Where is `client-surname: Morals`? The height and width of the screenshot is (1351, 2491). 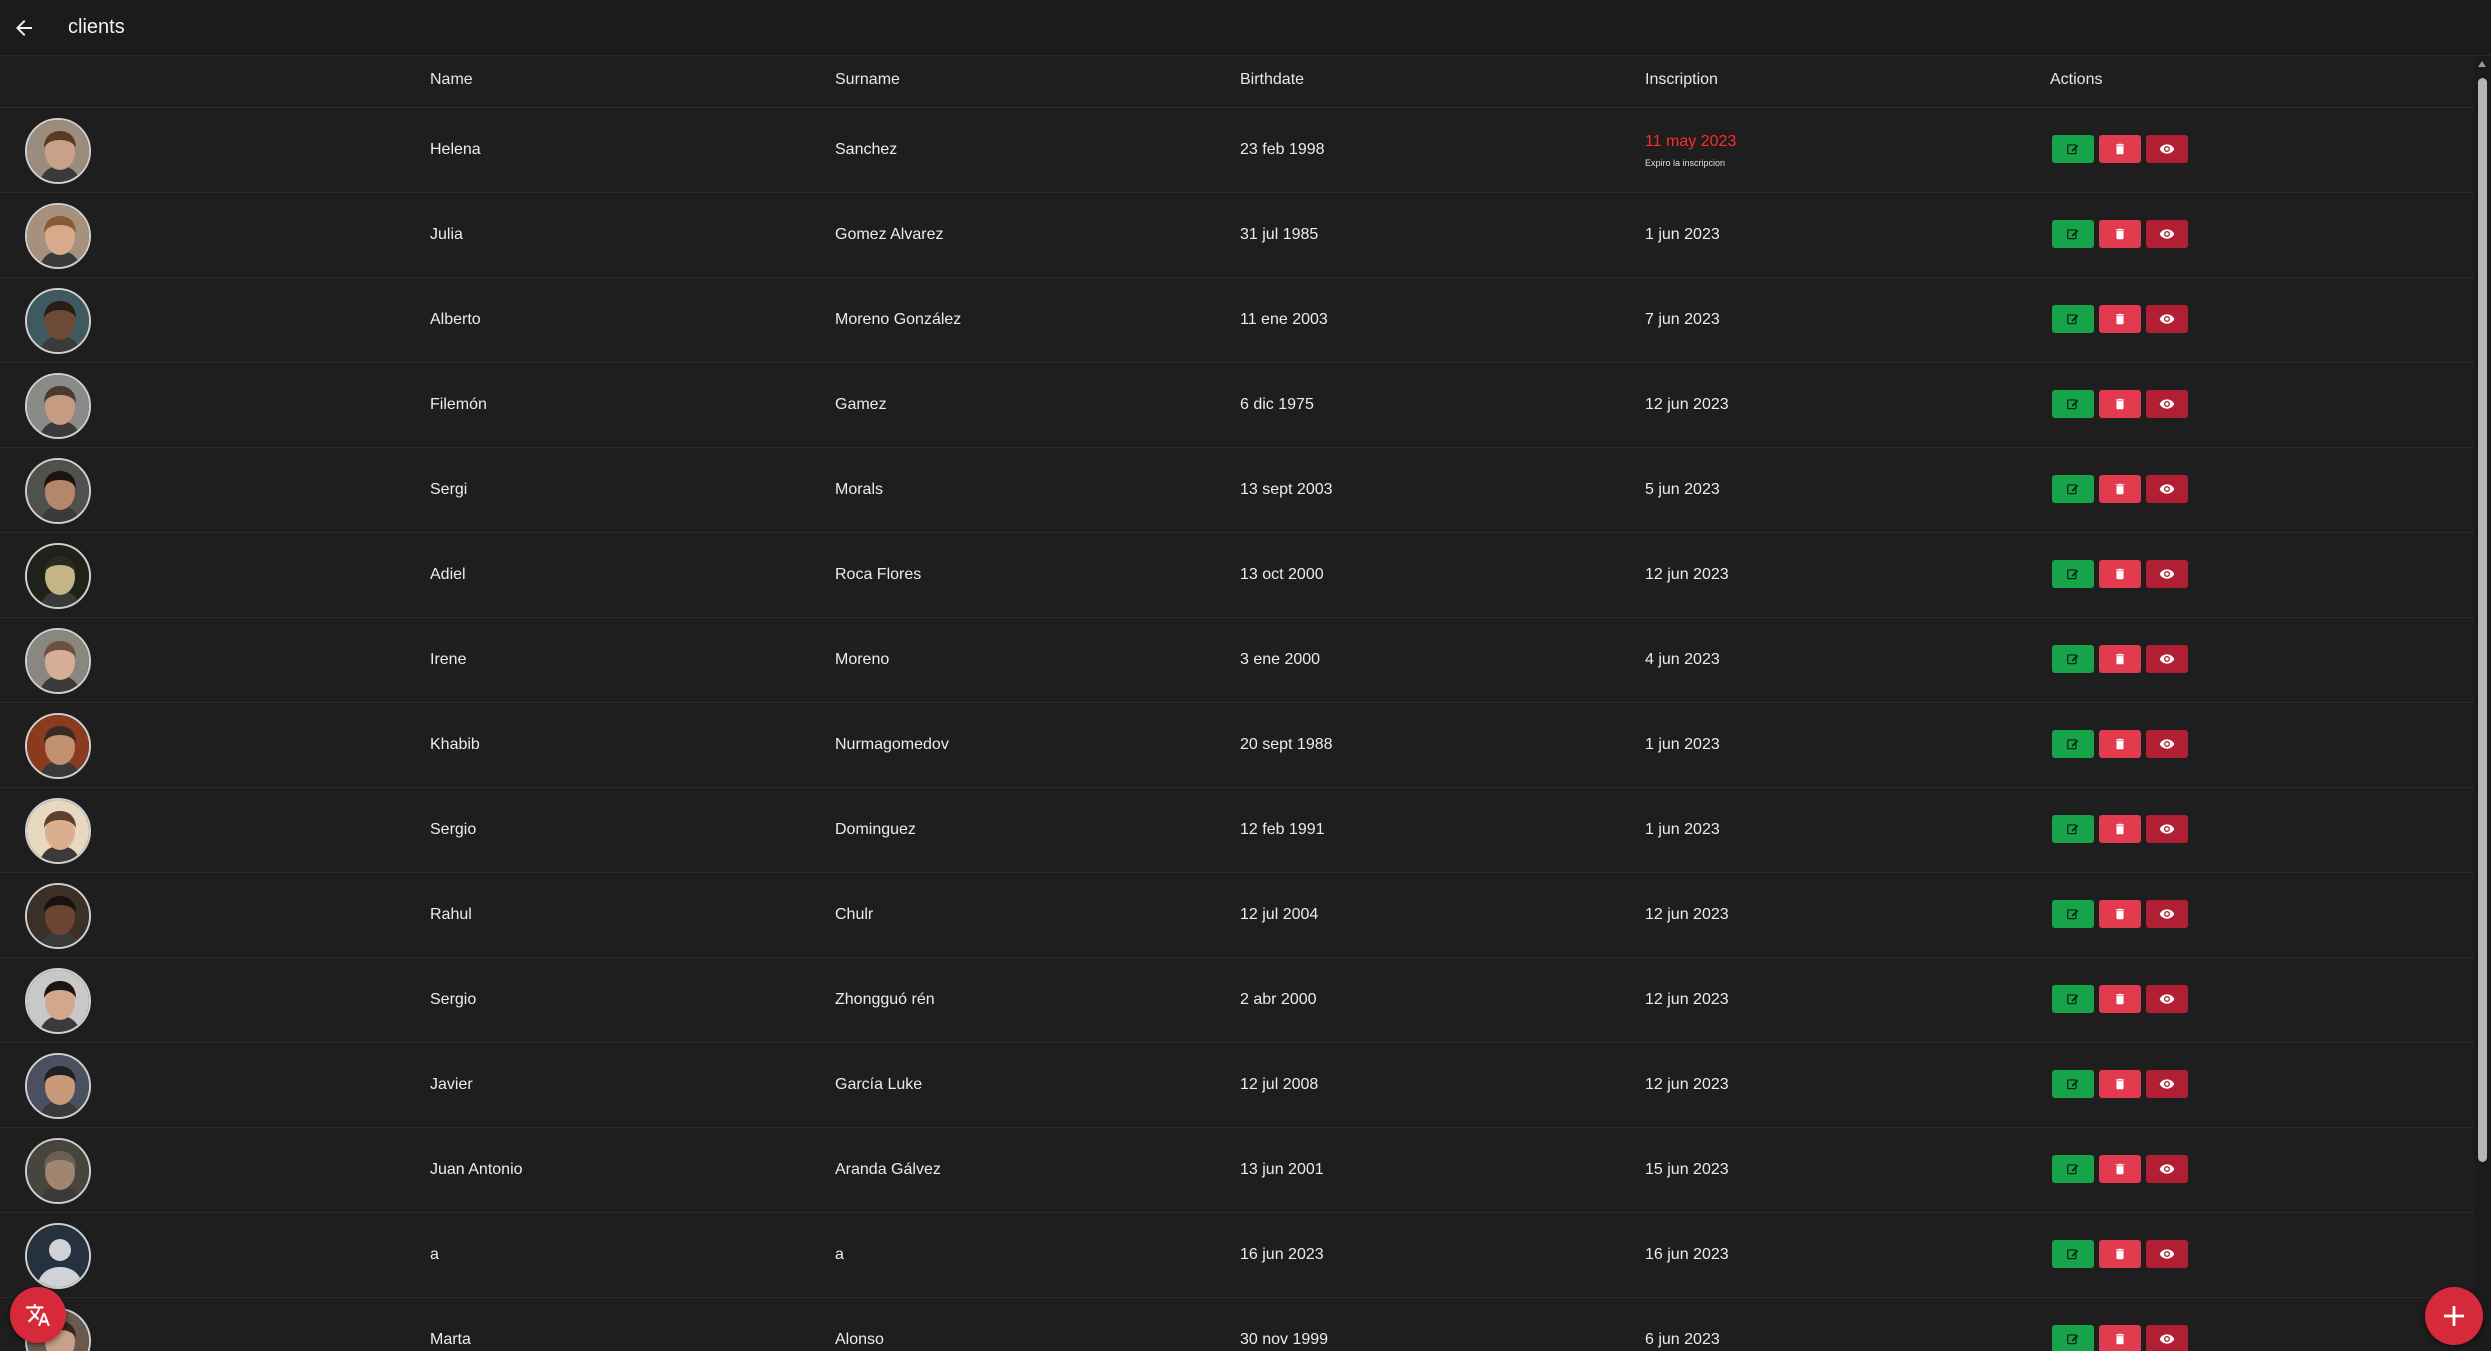 client-surname: Morals is located at coordinates (859, 489).